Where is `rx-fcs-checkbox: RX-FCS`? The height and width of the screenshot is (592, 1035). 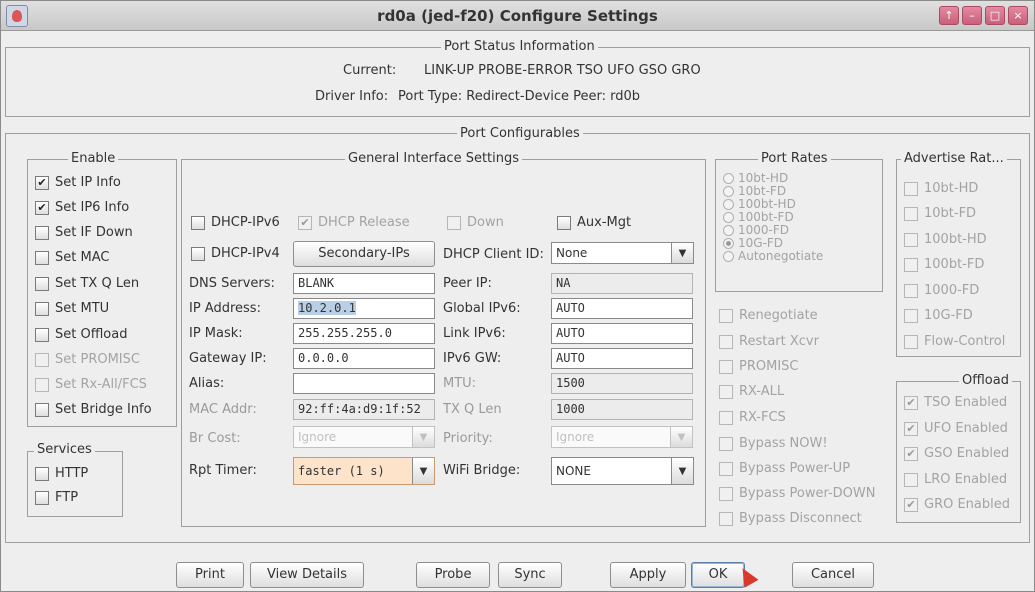
rx-fcs-checkbox: RX-FCS is located at coordinates (752, 417).